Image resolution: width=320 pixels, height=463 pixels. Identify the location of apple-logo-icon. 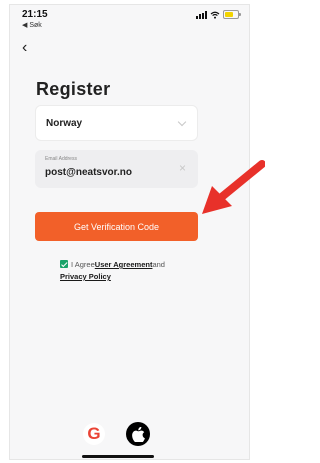
(138, 434).